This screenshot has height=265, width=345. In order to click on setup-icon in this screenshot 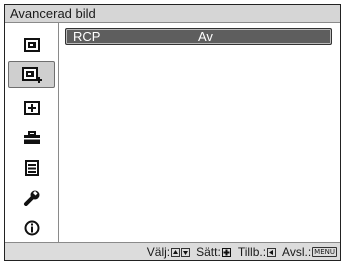, I will do `click(31, 137)`.